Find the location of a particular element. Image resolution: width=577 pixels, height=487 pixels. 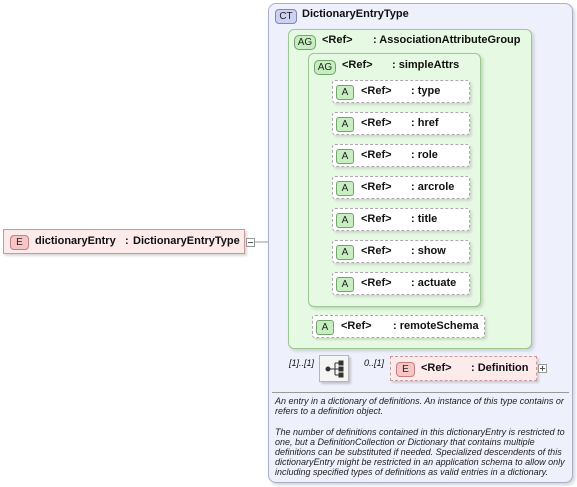

attribute-role: A <Ref> : role is located at coordinates (401, 155).